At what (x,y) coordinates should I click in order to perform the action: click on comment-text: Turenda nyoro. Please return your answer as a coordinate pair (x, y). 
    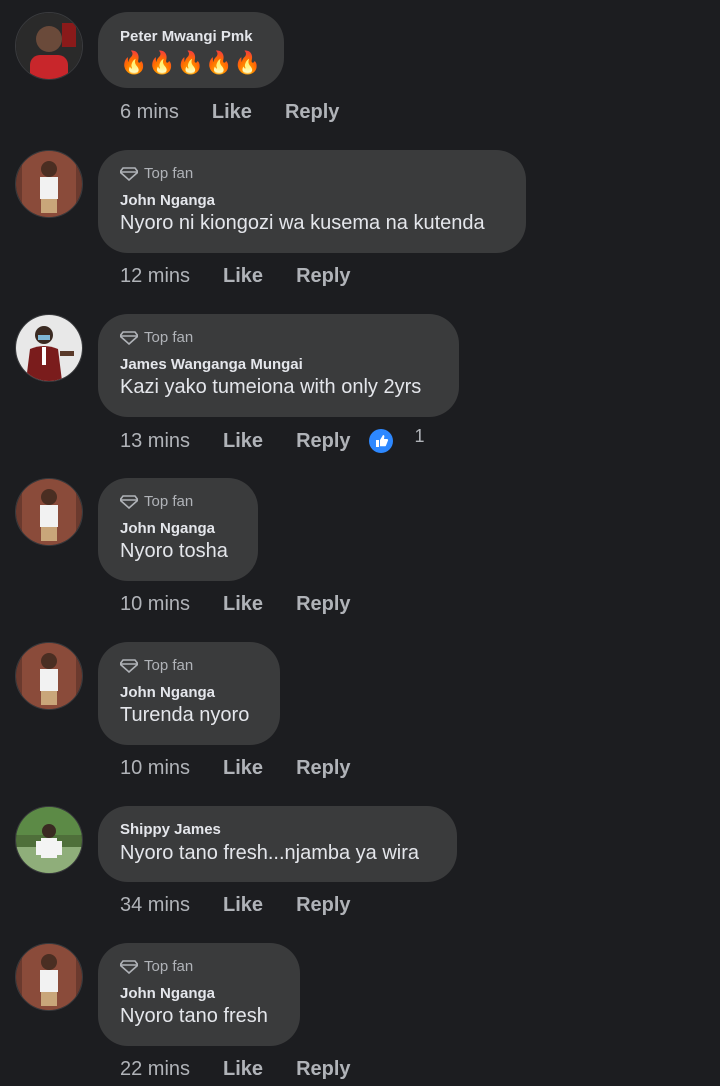
    Looking at the image, I should click on (185, 715).